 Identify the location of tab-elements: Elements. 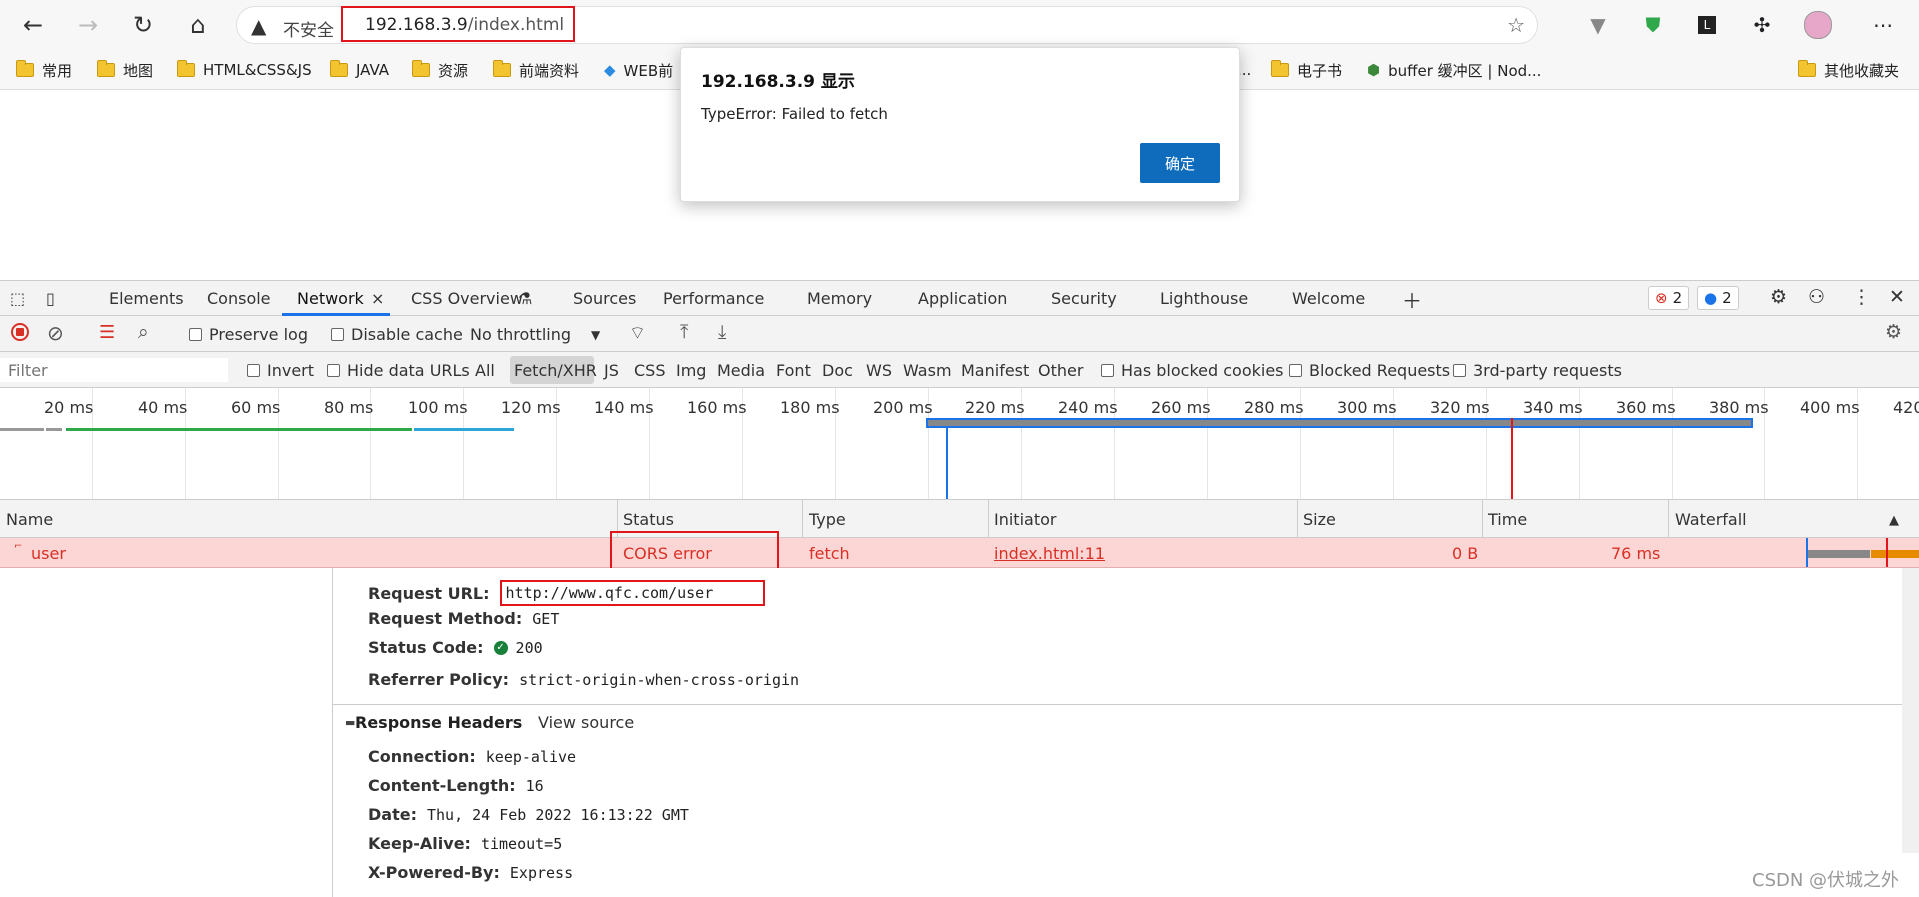
(146, 298).